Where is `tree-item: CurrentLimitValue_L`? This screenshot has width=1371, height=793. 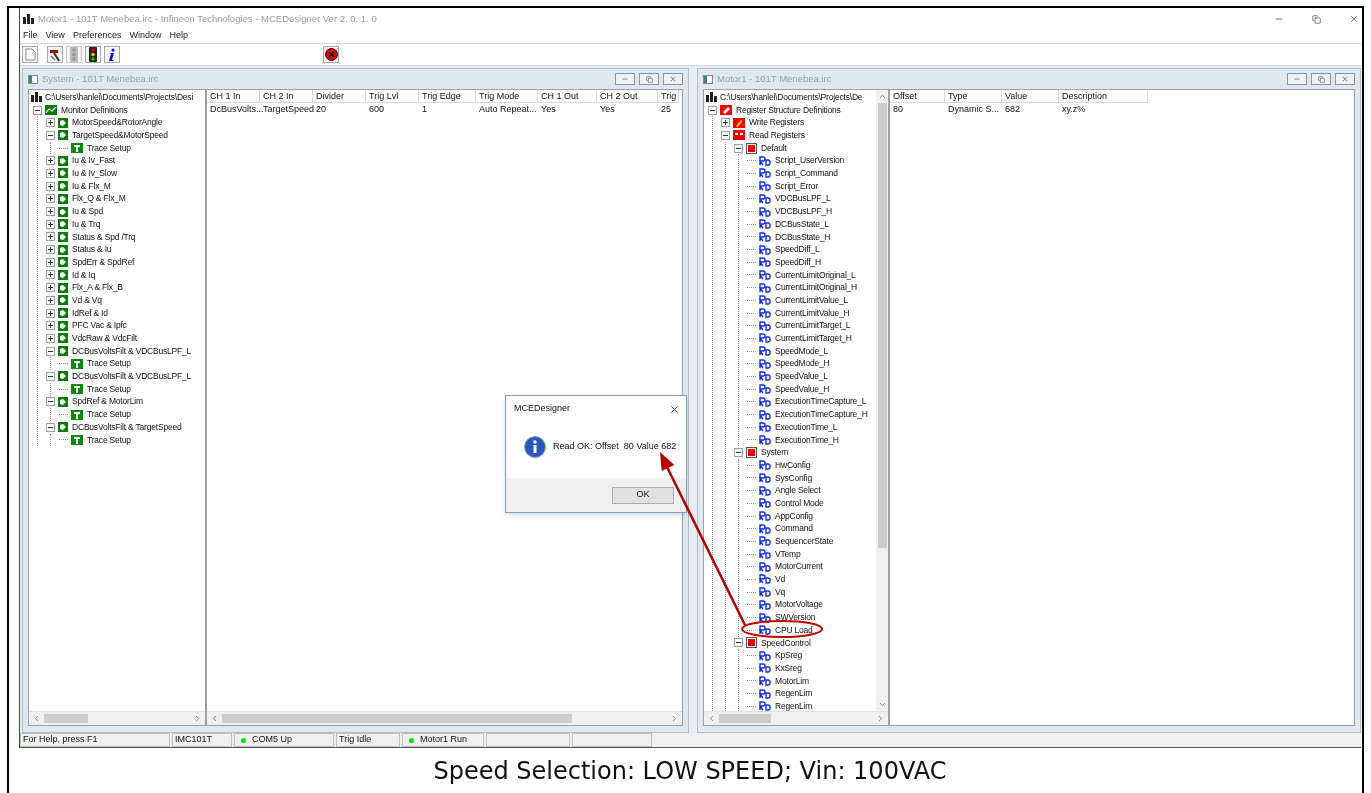
tree-item: CurrentLimitValue_L is located at coordinates (812, 300).